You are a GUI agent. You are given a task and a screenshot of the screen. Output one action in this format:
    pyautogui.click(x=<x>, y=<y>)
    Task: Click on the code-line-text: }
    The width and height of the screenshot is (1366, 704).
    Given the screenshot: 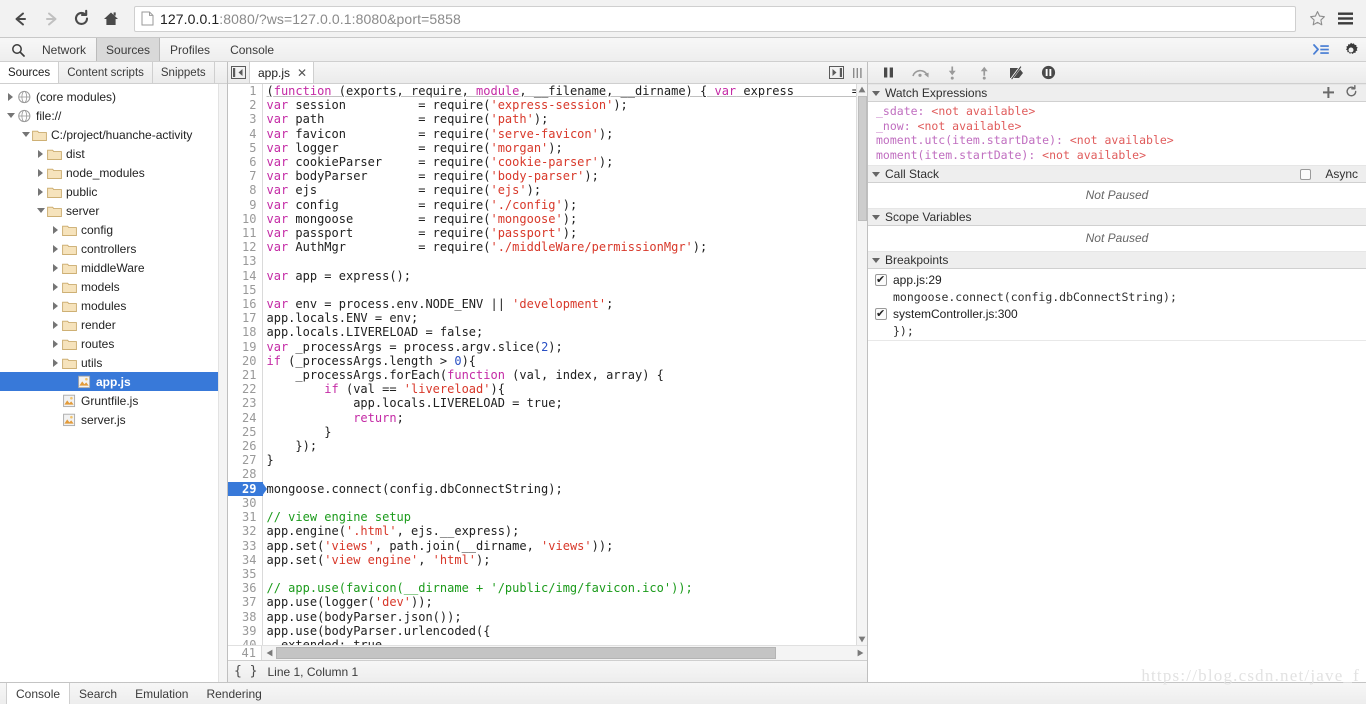 What is the action you would take?
    pyautogui.click(x=564, y=460)
    